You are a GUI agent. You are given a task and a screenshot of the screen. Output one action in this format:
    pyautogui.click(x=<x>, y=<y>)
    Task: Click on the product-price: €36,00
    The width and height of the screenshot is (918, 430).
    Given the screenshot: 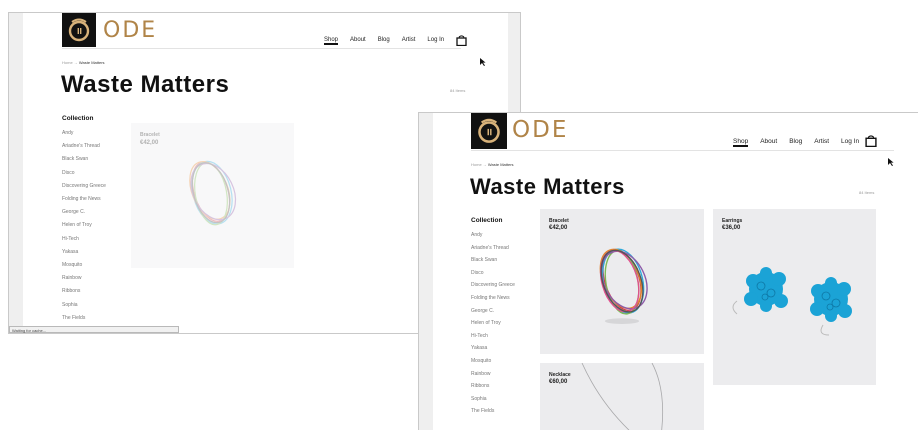 What is the action you would take?
    pyautogui.click(x=731, y=228)
    